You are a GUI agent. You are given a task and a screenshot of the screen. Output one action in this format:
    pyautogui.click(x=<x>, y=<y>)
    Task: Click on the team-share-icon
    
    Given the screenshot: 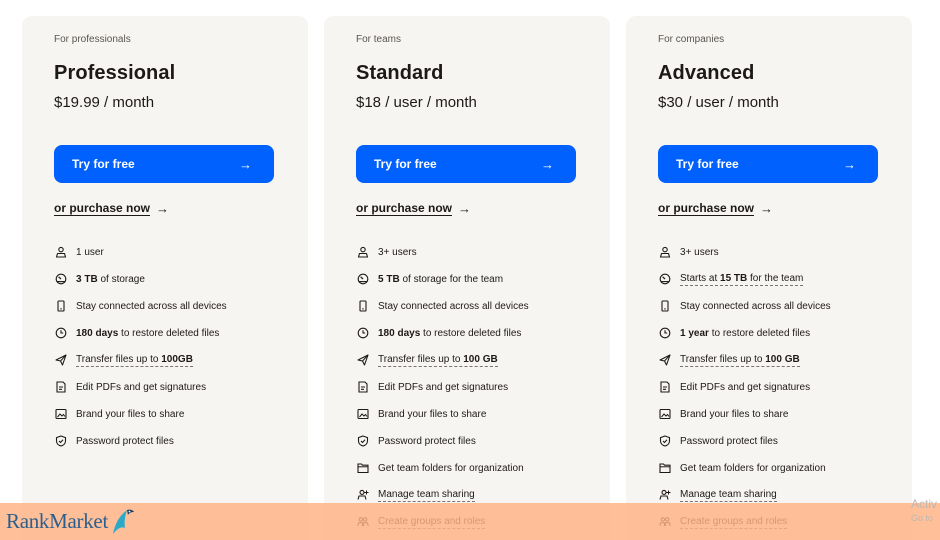 What is the action you would take?
    pyautogui.click(x=363, y=495)
    